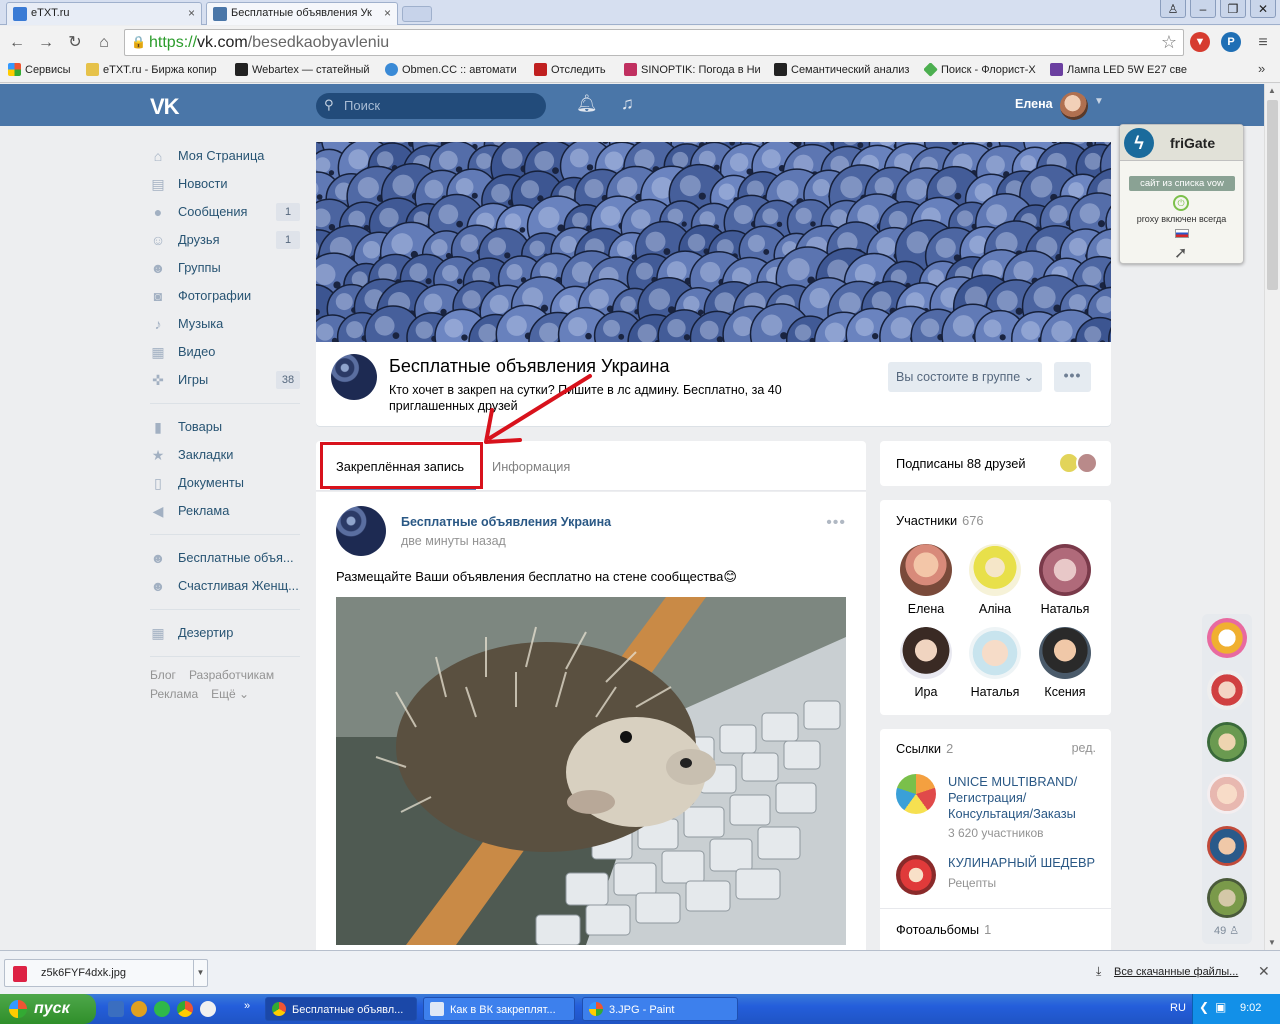 The width and height of the screenshot is (1280, 1024). What do you see at coordinates (1263, 43) in the screenshot?
I see `menu-icon: ≡` at bounding box center [1263, 43].